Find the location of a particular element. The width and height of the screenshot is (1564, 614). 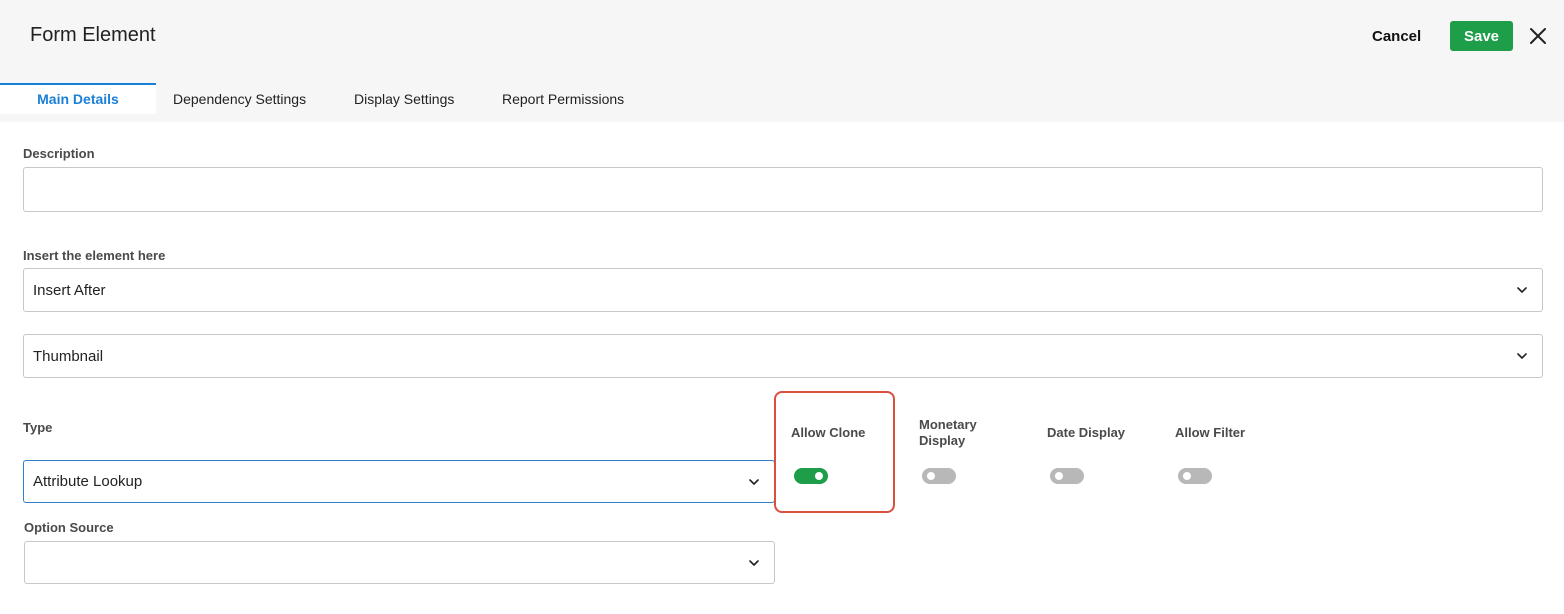

allow-filter-toggle is located at coordinates (1195, 476).